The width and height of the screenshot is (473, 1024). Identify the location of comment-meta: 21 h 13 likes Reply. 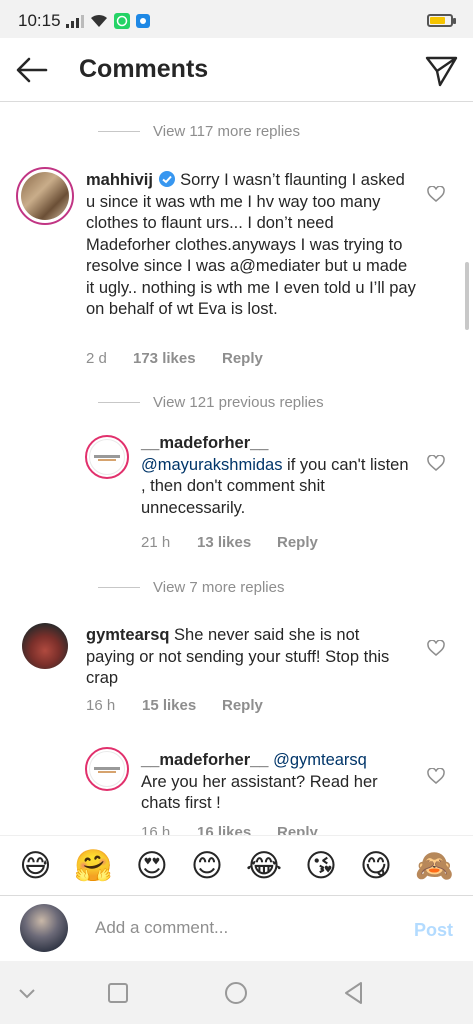
(229, 542).